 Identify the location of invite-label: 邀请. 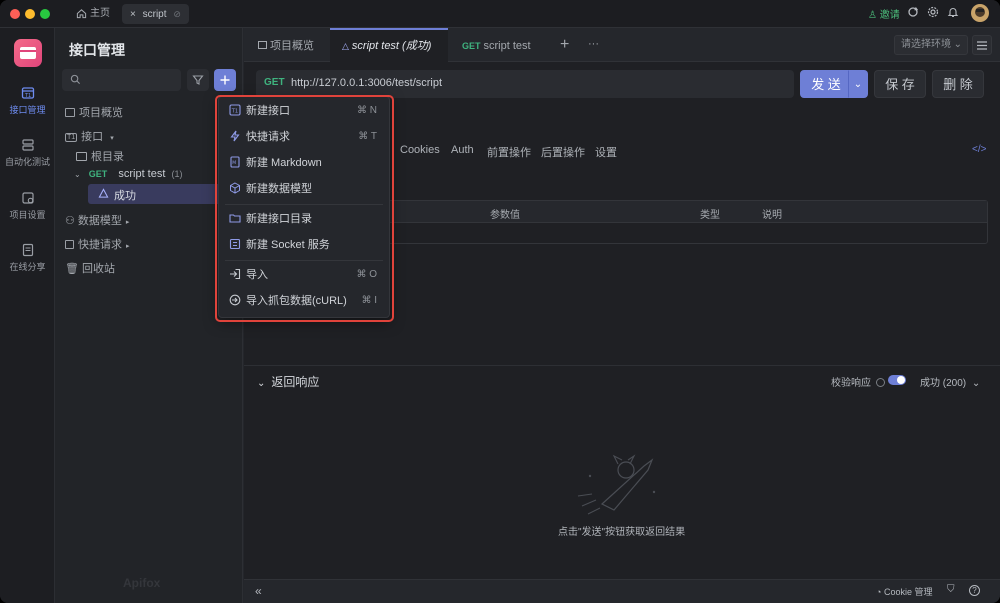
(889, 15).